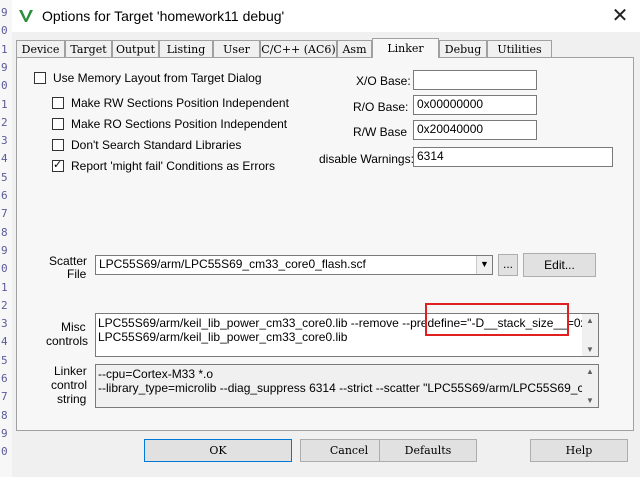 This screenshot has height=477, width=640. I want to click on ro-base-label: R/O Base:, so click(381, 107).